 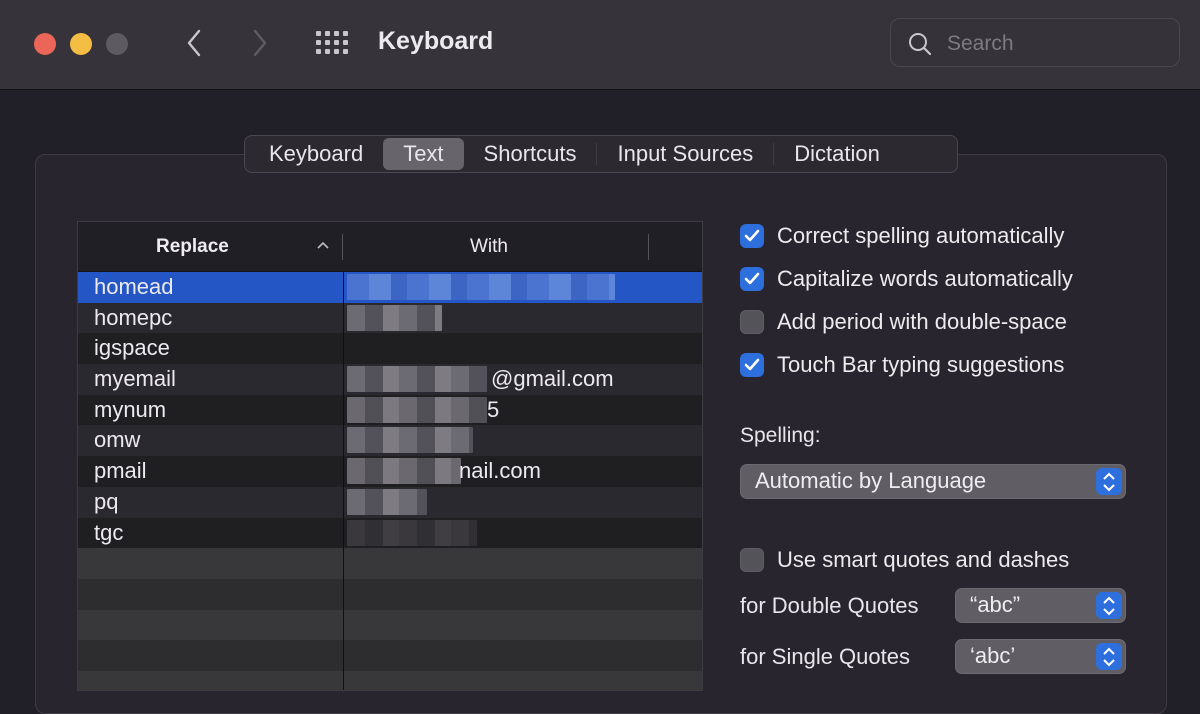 What do you see at coordinates (390, 247) in the screenshot?
I see `table-header: Replace With` at bounding box center [390, 247].